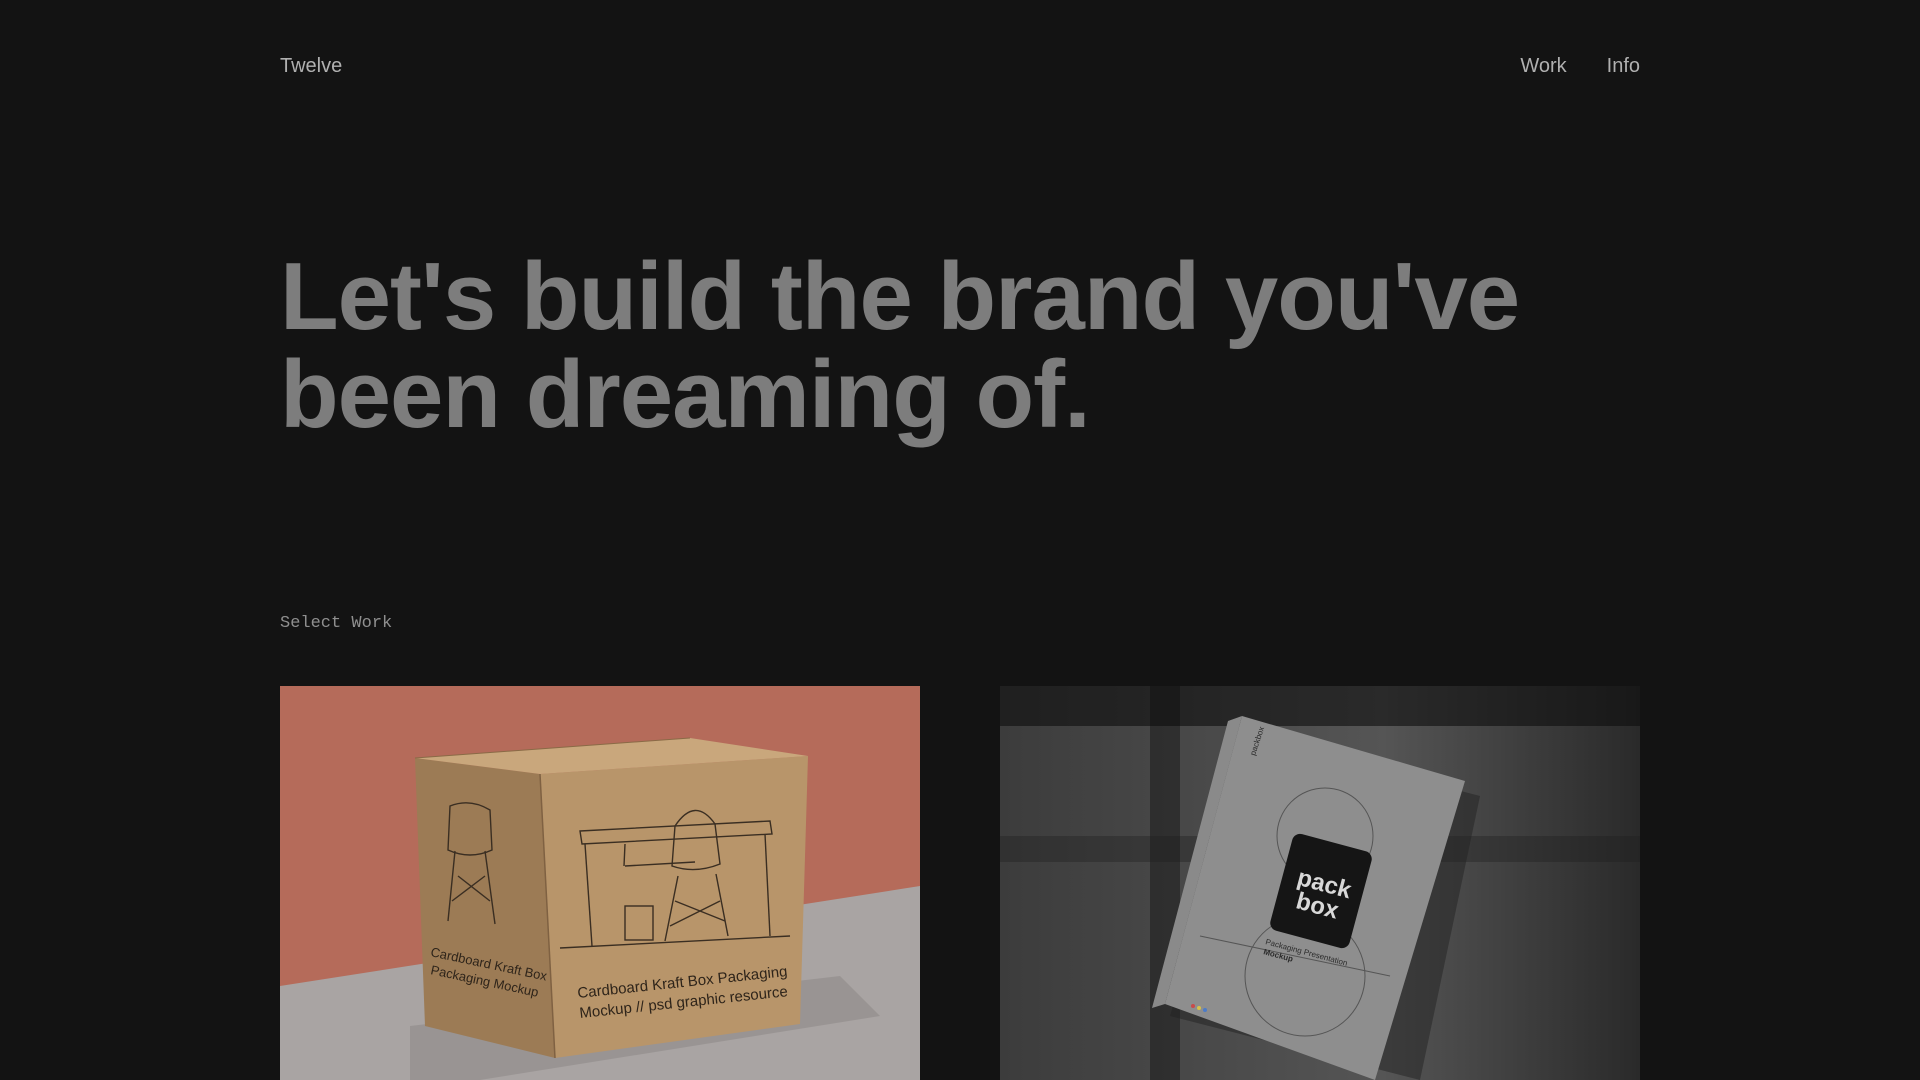  Describe the element at coordinates (336, 623) in the screenshot. I see `section-label-select-work: Select Work` at that location.